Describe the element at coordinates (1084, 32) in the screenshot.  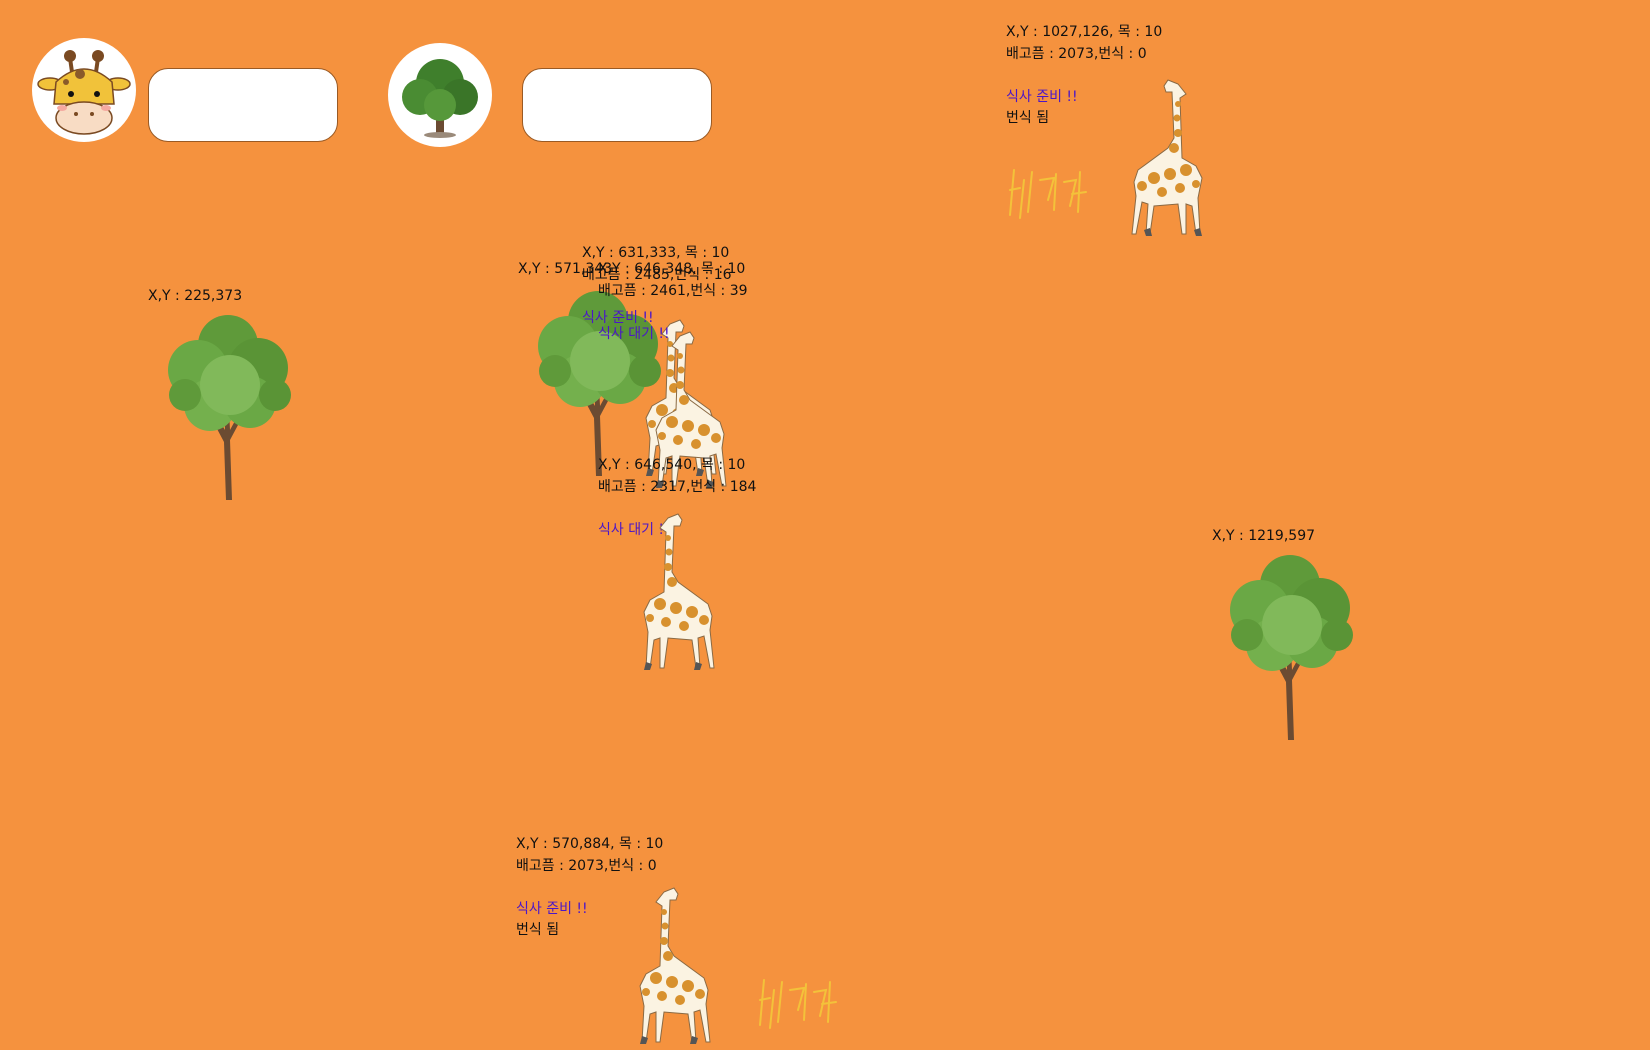
I see `giraffe-coords: X,Y : 1027,126, 목 : 10` at that location.